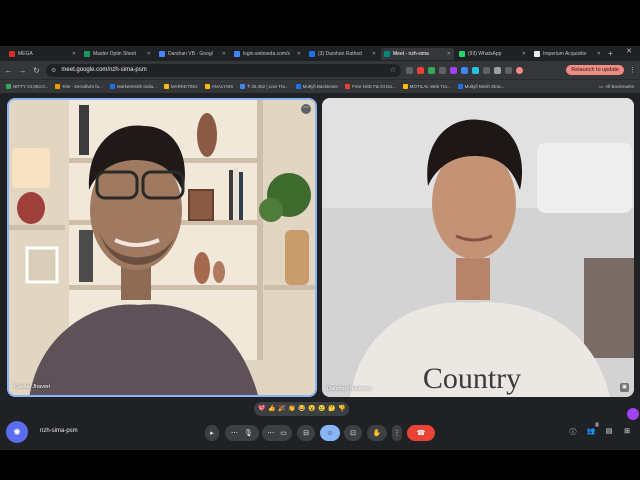  I want to click on relaunch-button: Relaunch to update, so click(595, 70).